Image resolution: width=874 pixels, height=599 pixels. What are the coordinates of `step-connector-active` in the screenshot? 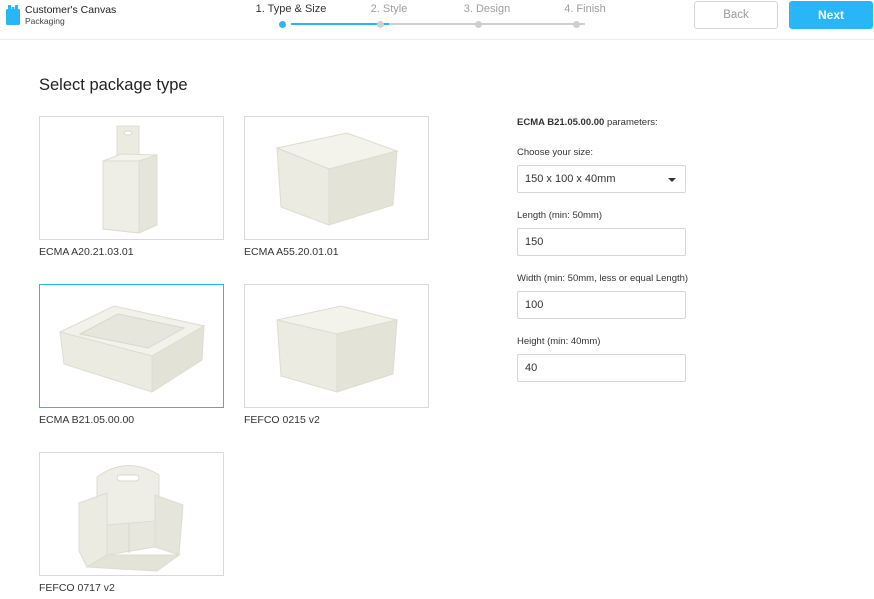 It's located at (340, 24).